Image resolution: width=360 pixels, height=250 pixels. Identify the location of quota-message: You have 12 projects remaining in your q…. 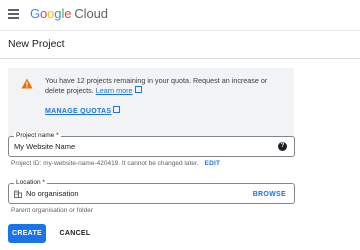
(165, 86).